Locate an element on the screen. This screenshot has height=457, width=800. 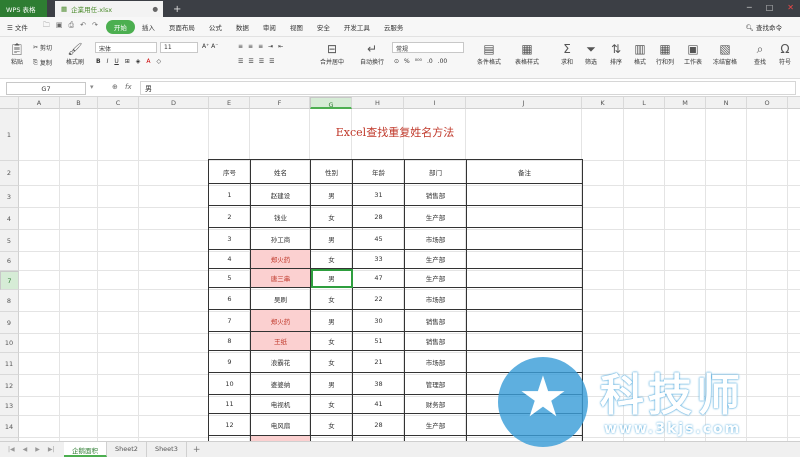
justify-icon: ☰ is located at coordinates (271, 61).